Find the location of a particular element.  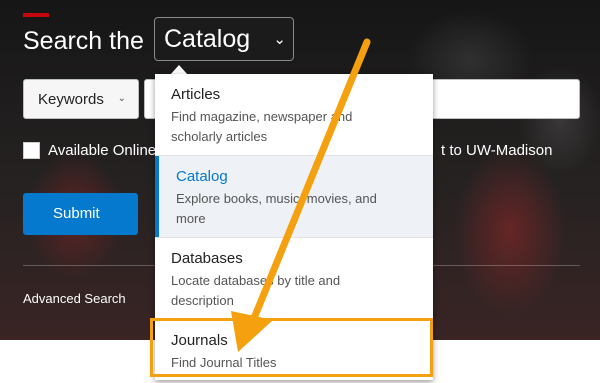

available-online-label-tail: t to UW-Madison is located at coordinates (497, 150).